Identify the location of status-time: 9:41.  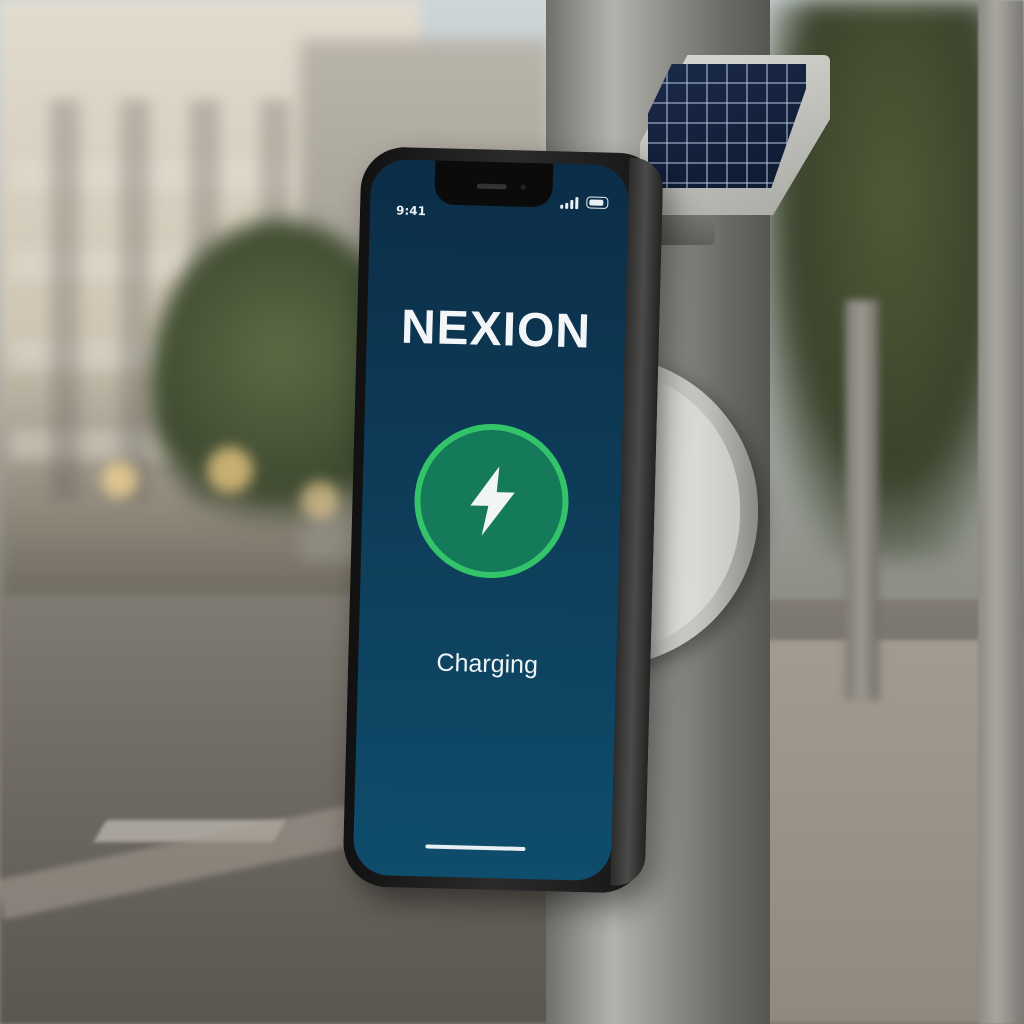
(411, 211).